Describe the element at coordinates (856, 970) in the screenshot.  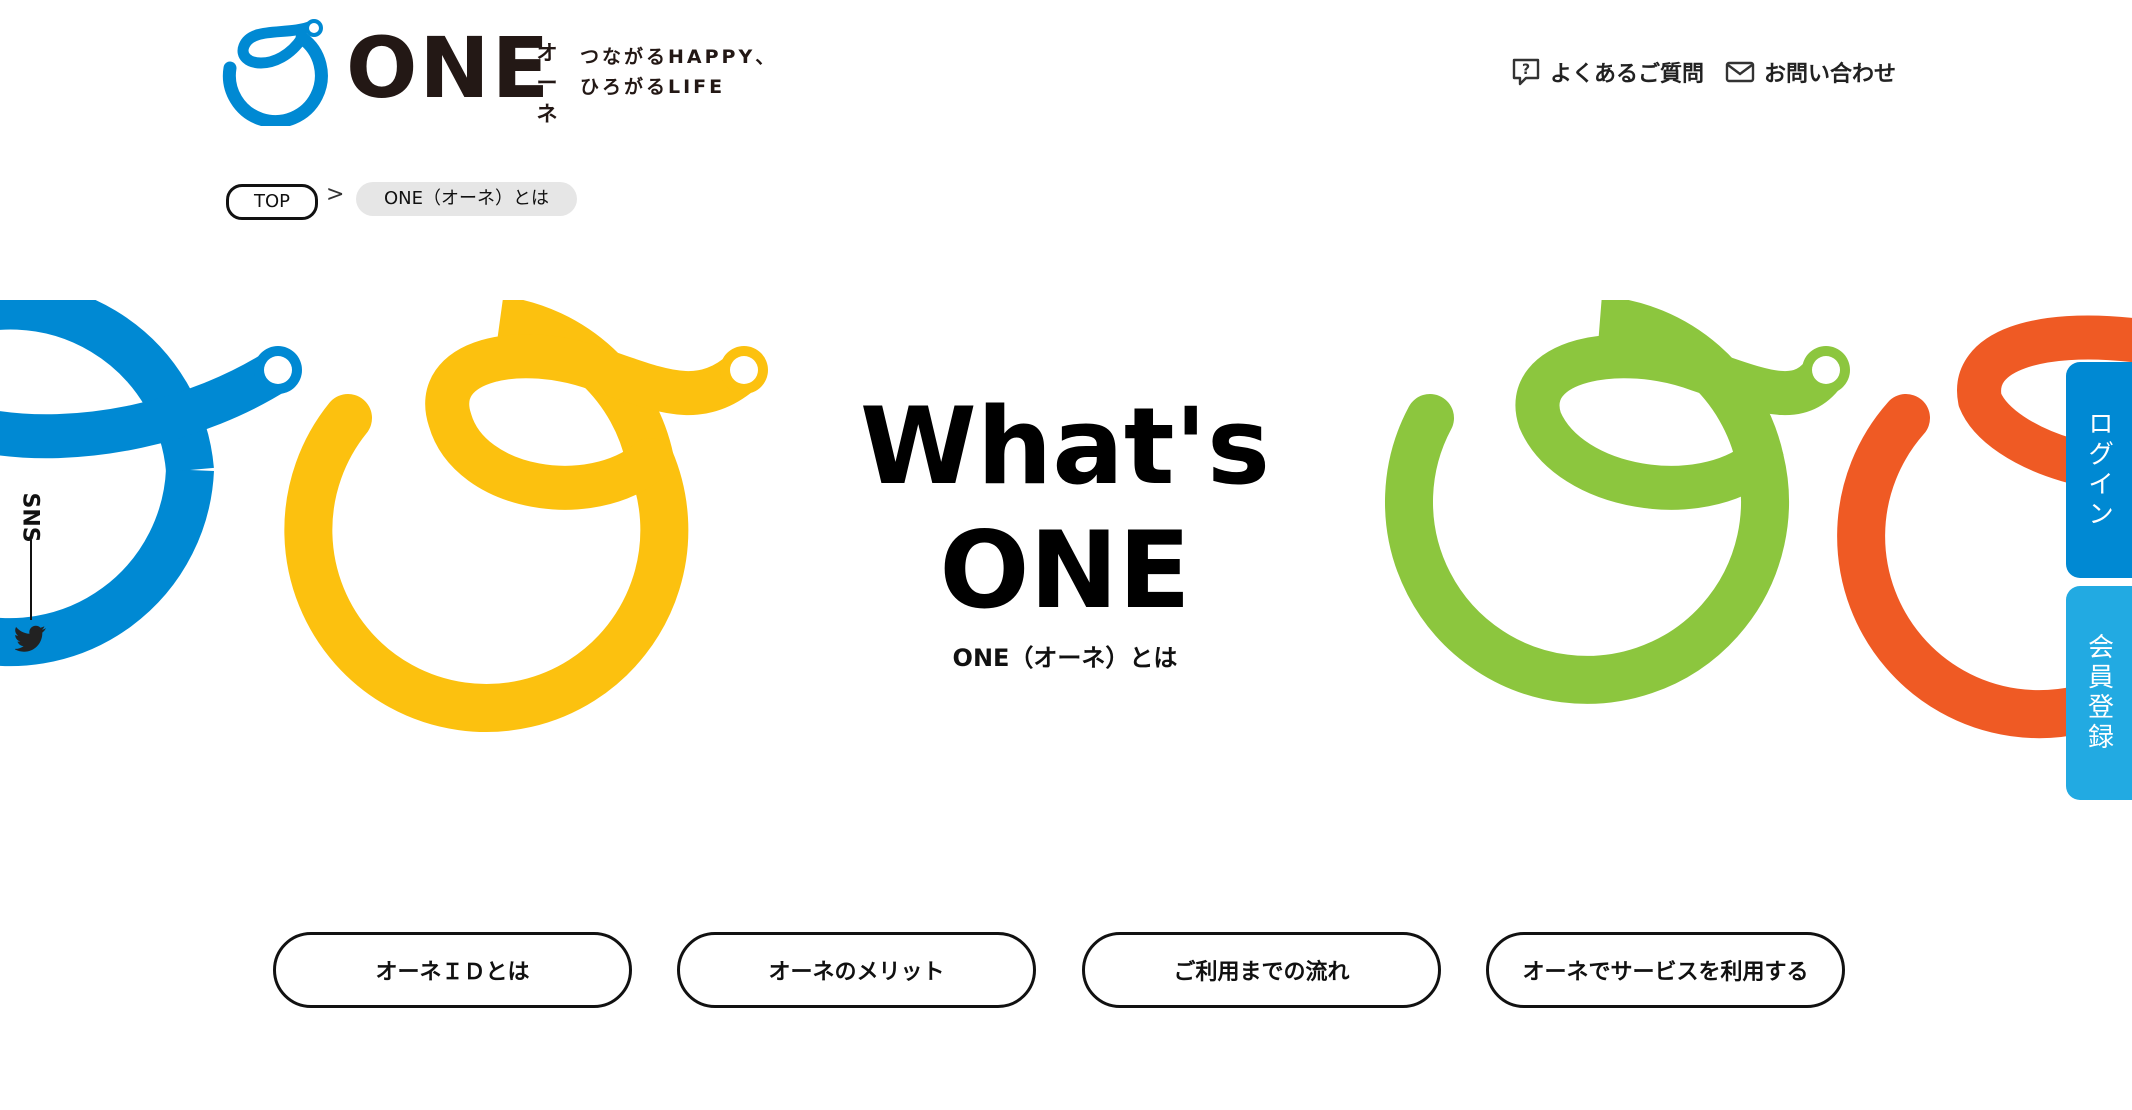
I see `anchor-button-merit: オーネのメリット` at that location.